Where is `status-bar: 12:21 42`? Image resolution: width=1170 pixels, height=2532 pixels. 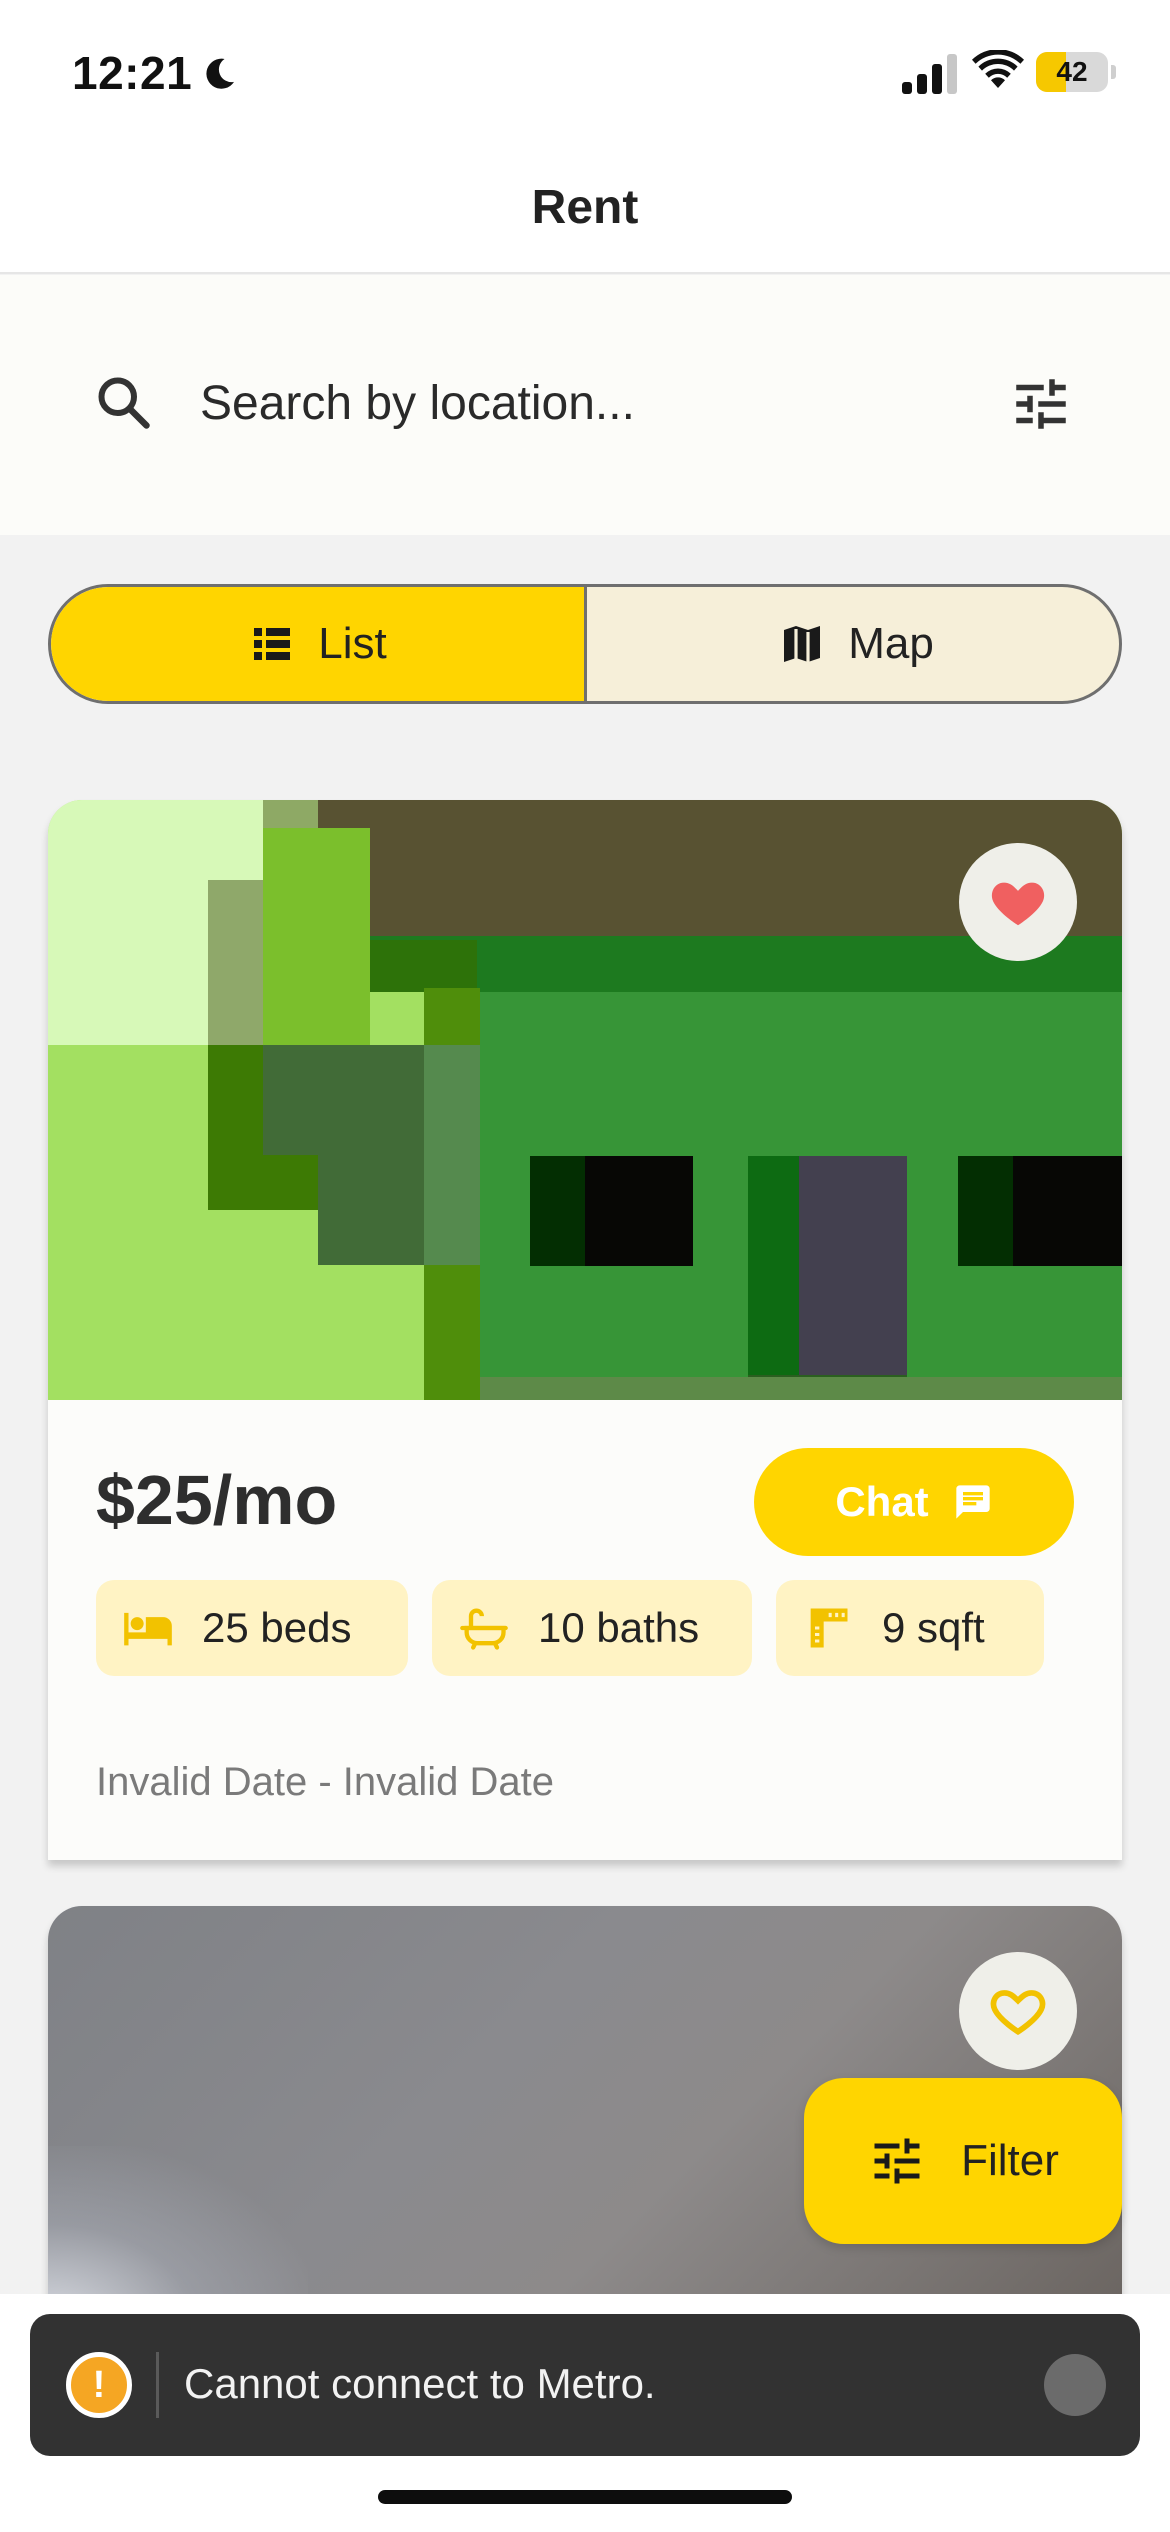 status-bar: 12:21 42 is located at coordinates (585, 75).